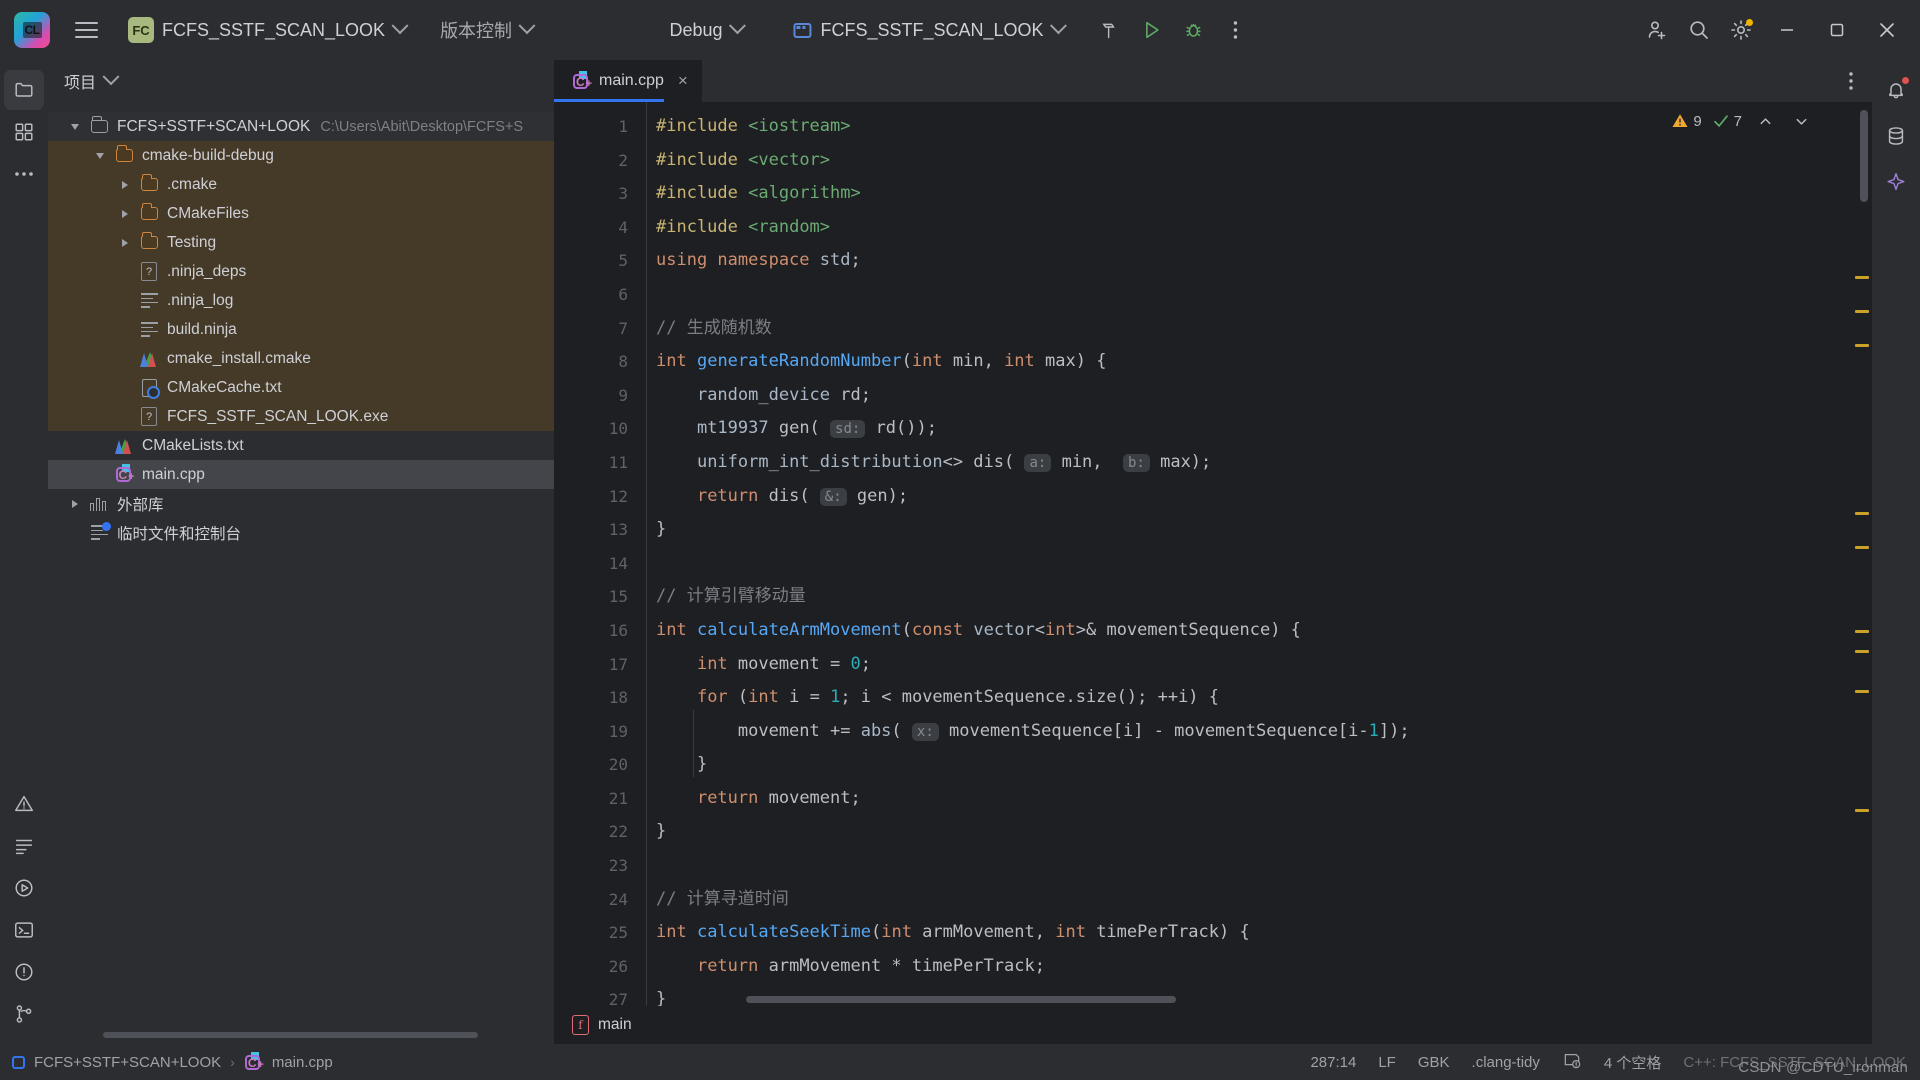 The height and width of the screenshot is (1080, 1920). What do you see at coordinates (301, 416) in the screenshot?
I see `tree-node: ? FCFS_SSTF_SCAN_LOOK.exe` at bounding box center [301, 416].